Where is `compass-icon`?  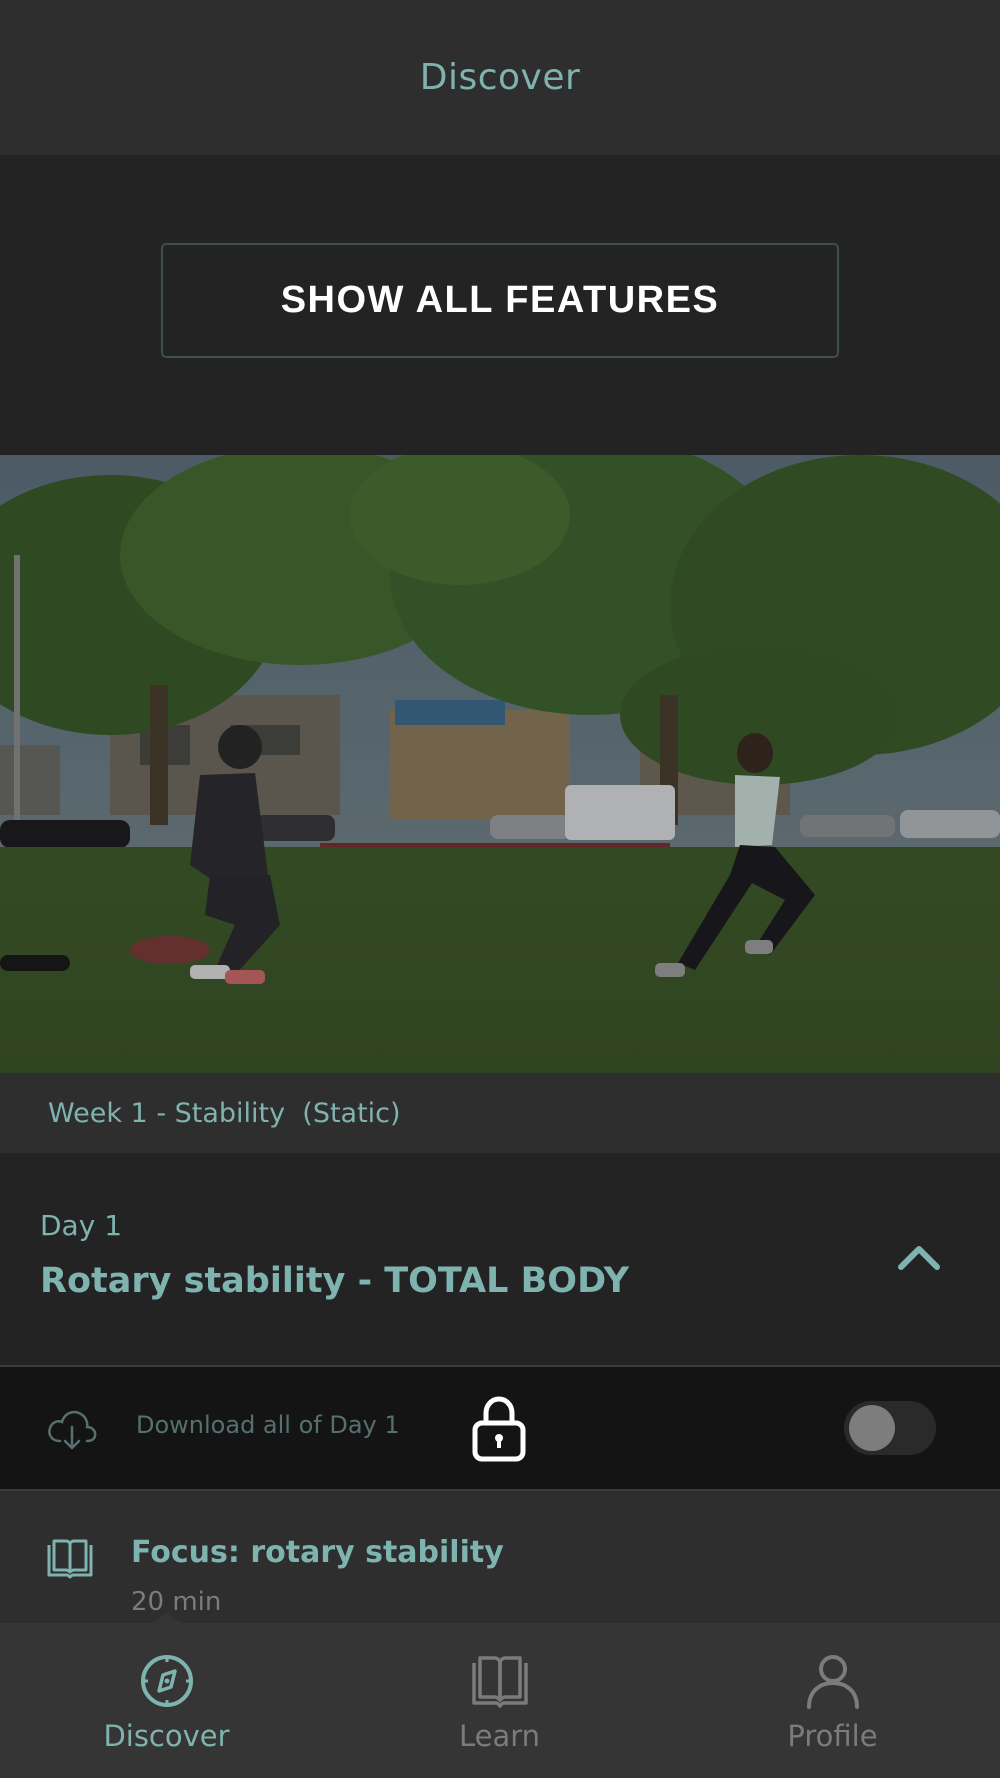 compass-icon is located at coordinates (167, 1681).